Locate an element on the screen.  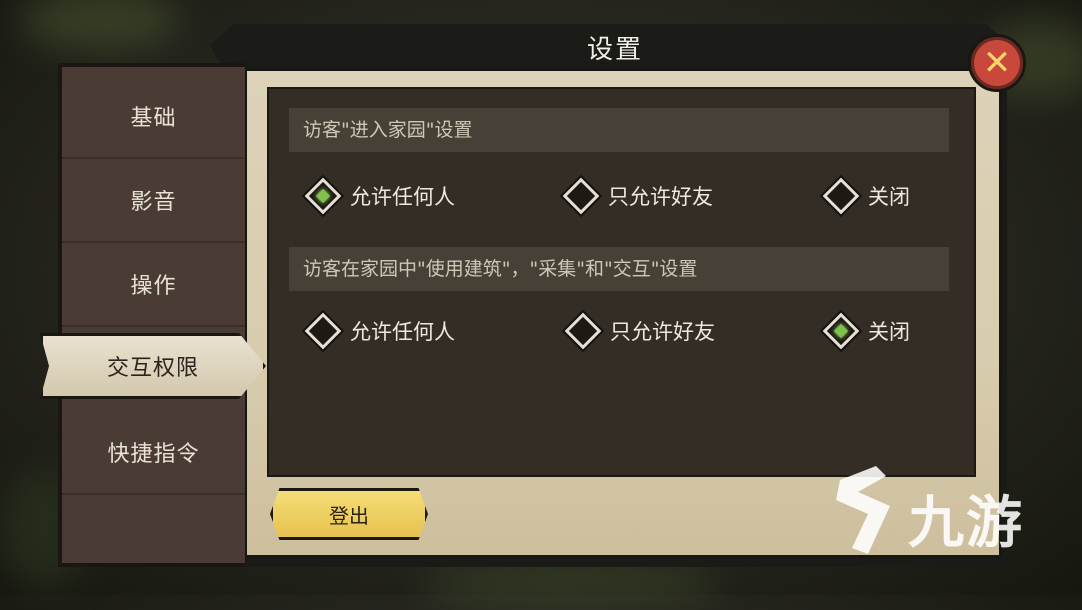
logout-label: 登出 is located at coordinates (349, 515).